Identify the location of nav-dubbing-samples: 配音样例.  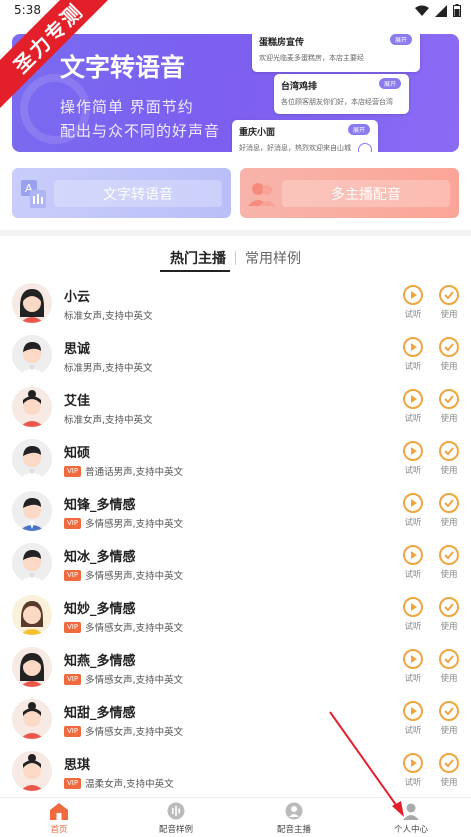
(176, 818).